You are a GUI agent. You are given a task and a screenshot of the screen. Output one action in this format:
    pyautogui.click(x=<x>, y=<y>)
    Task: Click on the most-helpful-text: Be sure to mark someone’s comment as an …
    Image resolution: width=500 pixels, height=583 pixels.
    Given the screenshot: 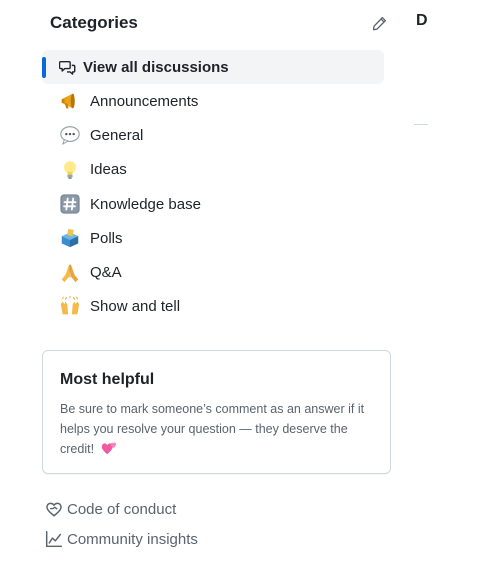 What is the action you would take?
    pyautogui.click(x=217, y=429)
    